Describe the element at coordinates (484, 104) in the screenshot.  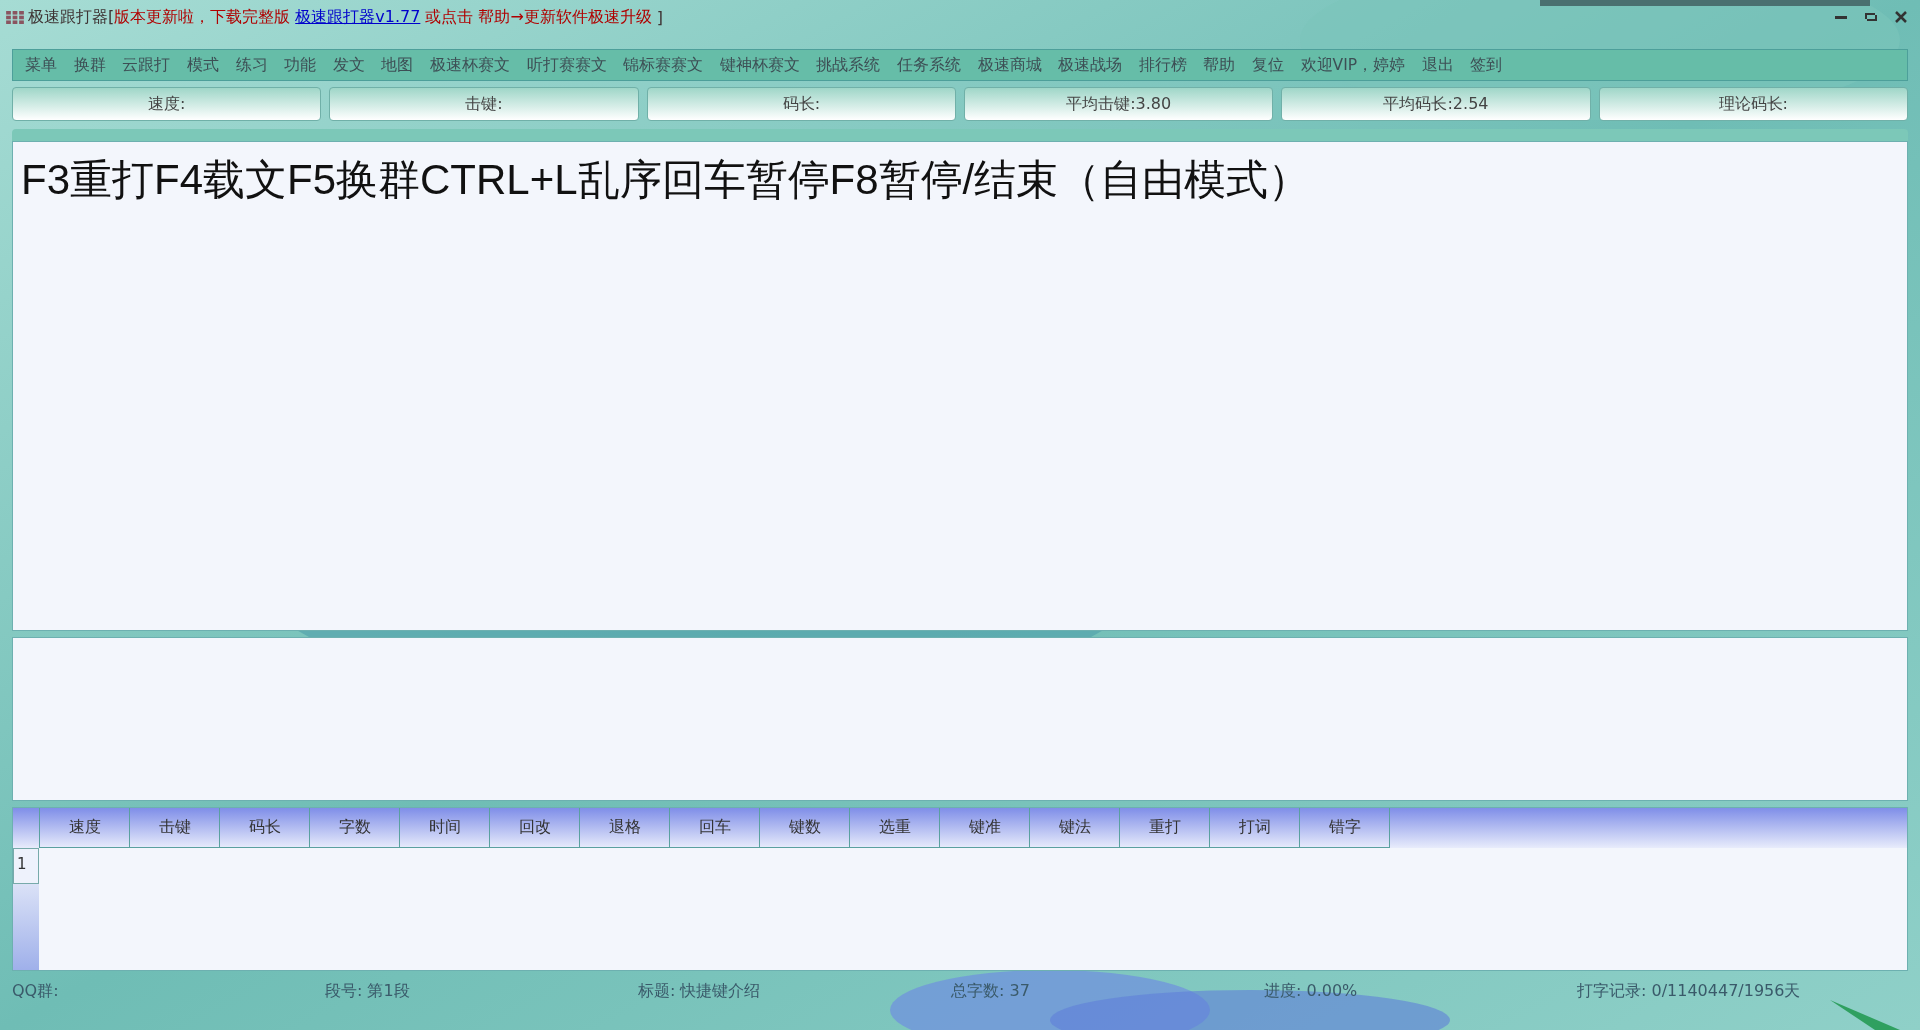
I see `stat-display: 击键:` at that location.